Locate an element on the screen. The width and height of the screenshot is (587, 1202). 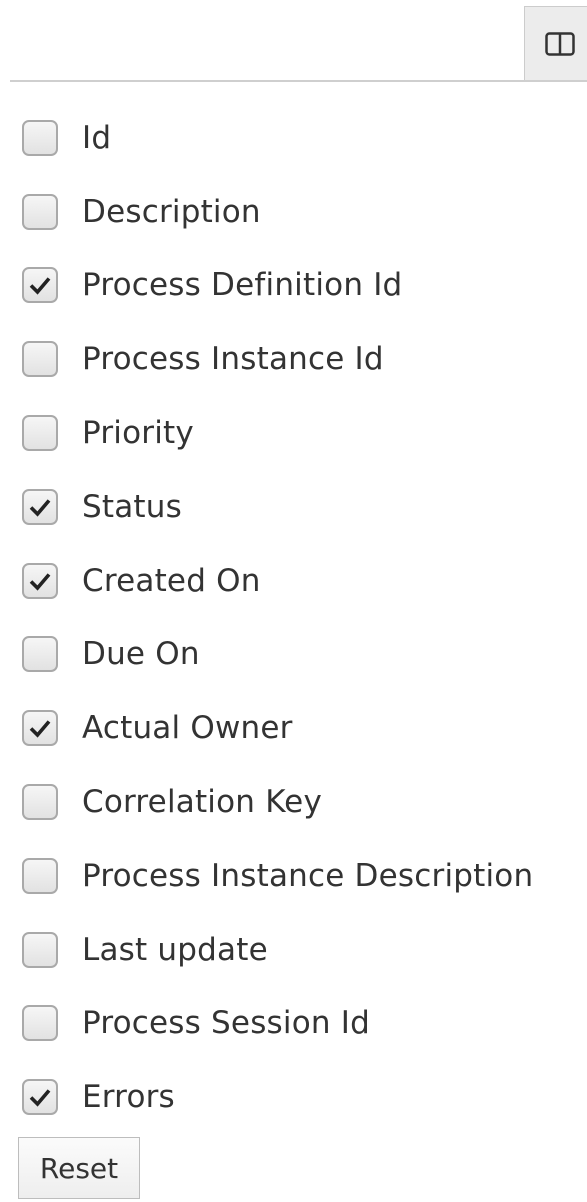
option-label: Id is located at coordinates (97, 137).